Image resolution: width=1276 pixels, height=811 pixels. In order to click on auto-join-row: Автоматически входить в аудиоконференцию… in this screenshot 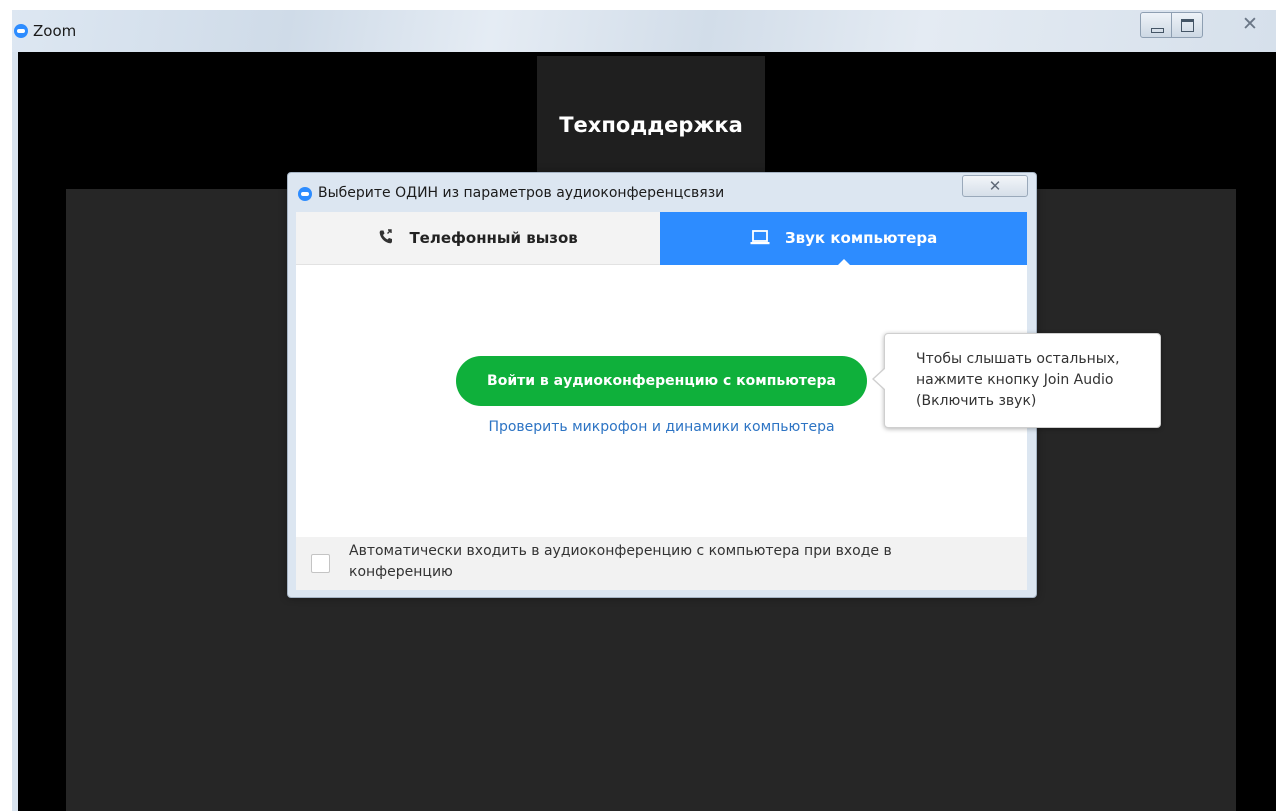, I will do `click(661, 563)`.